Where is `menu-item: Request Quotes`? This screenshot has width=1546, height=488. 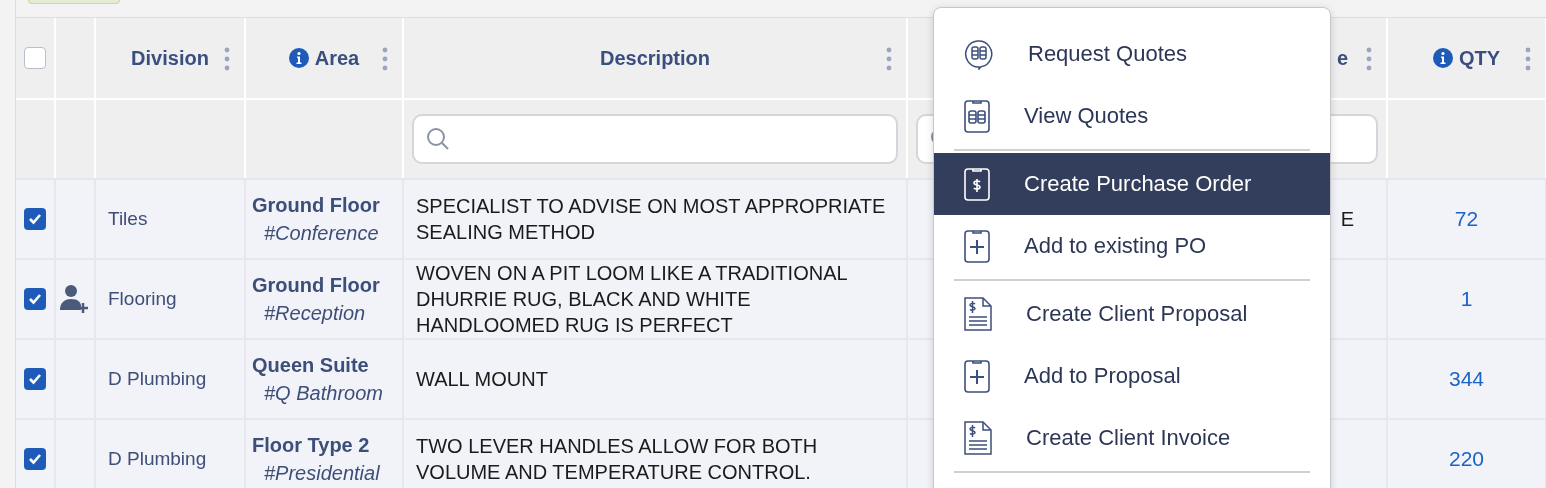
menu-item: Request Quotes is located at coordinates (1132, 54).